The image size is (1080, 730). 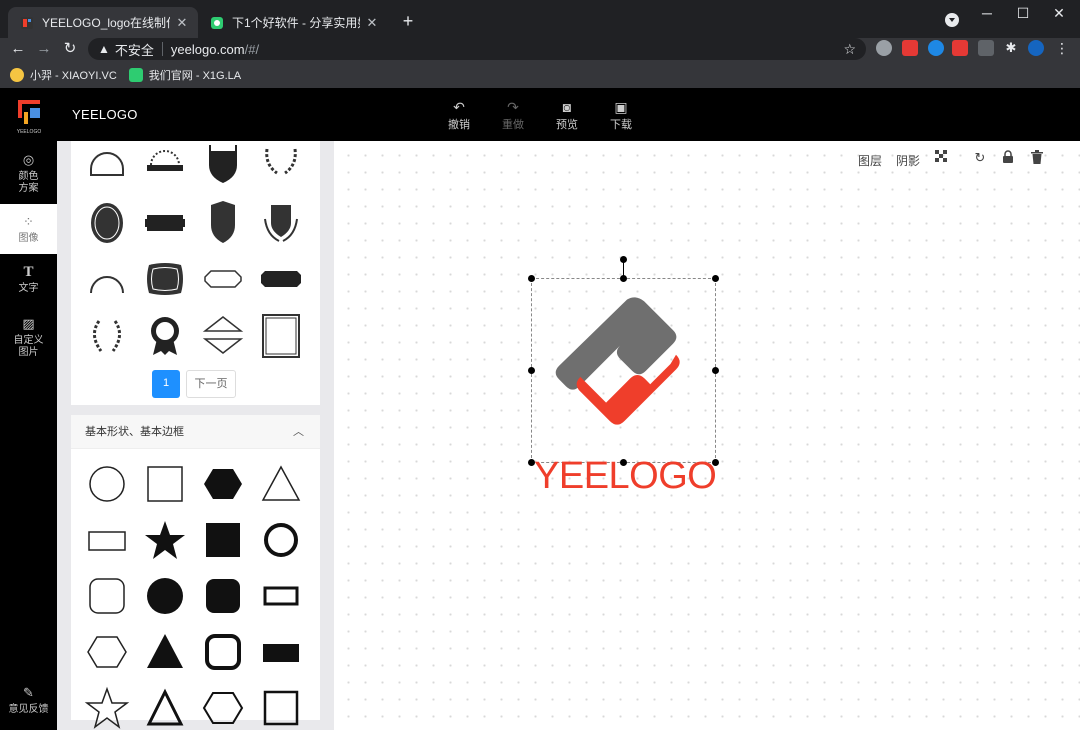 I want to click on undo-icon: ↶, so click(x=459, y=107).